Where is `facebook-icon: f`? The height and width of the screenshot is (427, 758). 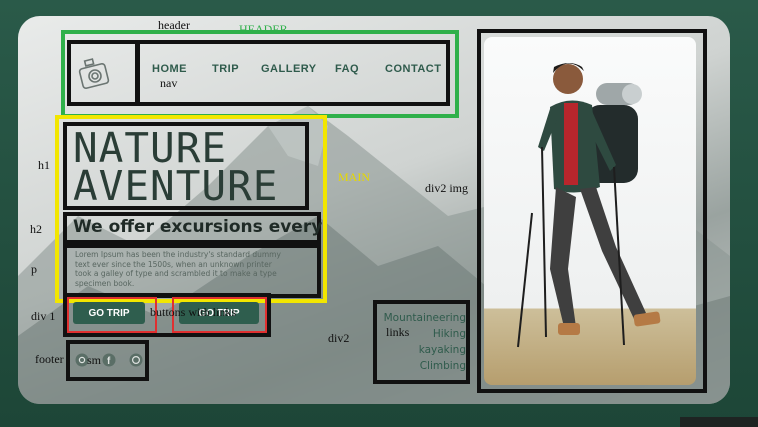 facebook-icon: f is located at coordinates (109, 360).